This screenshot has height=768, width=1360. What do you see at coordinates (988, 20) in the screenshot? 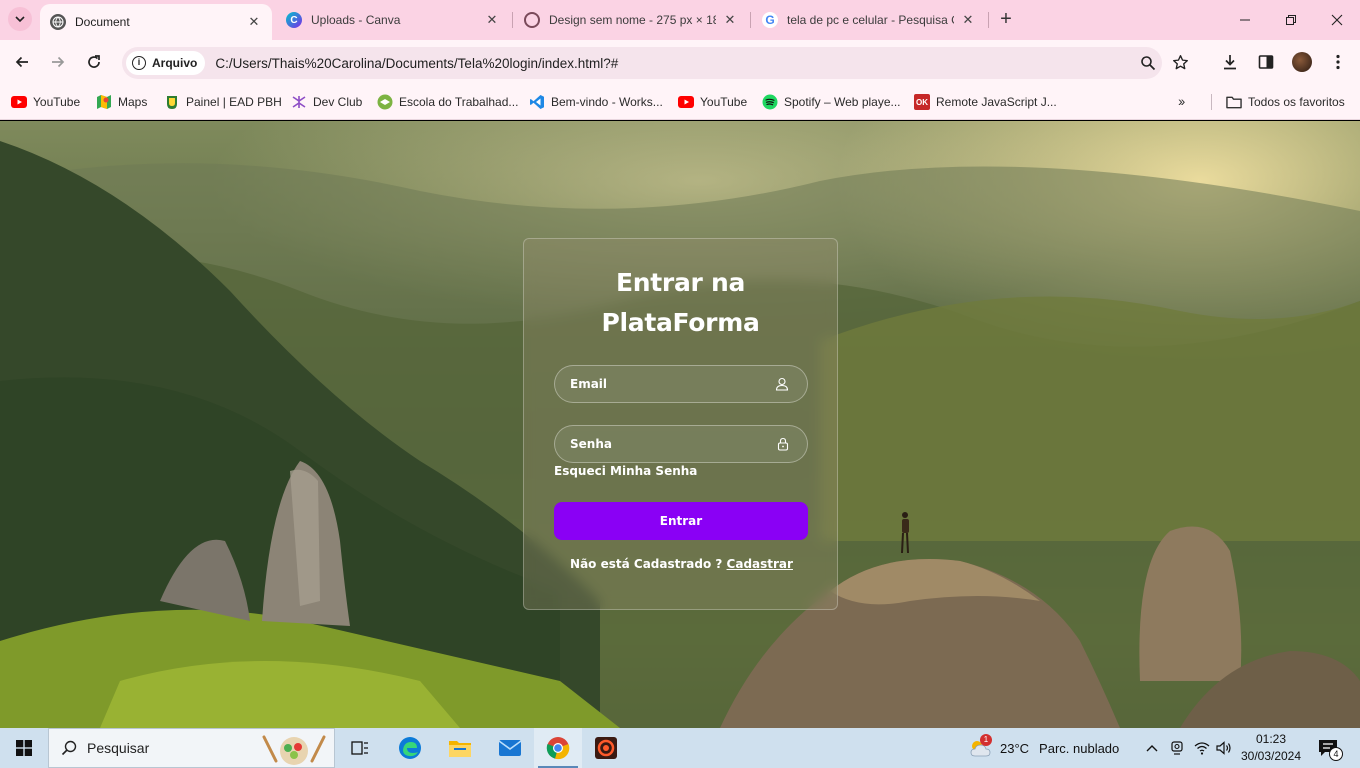
I see `tab-separator` at bounding box center [988, 20].